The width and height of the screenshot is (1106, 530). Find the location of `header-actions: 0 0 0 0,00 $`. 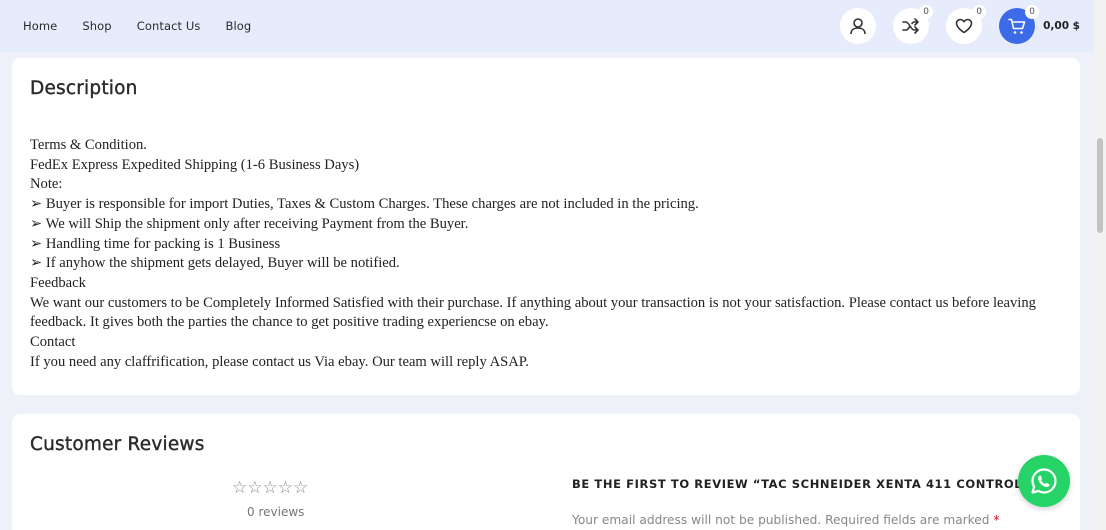

header-actions: 0 0 0 0,00 $ is located at coordinates (951, 24).